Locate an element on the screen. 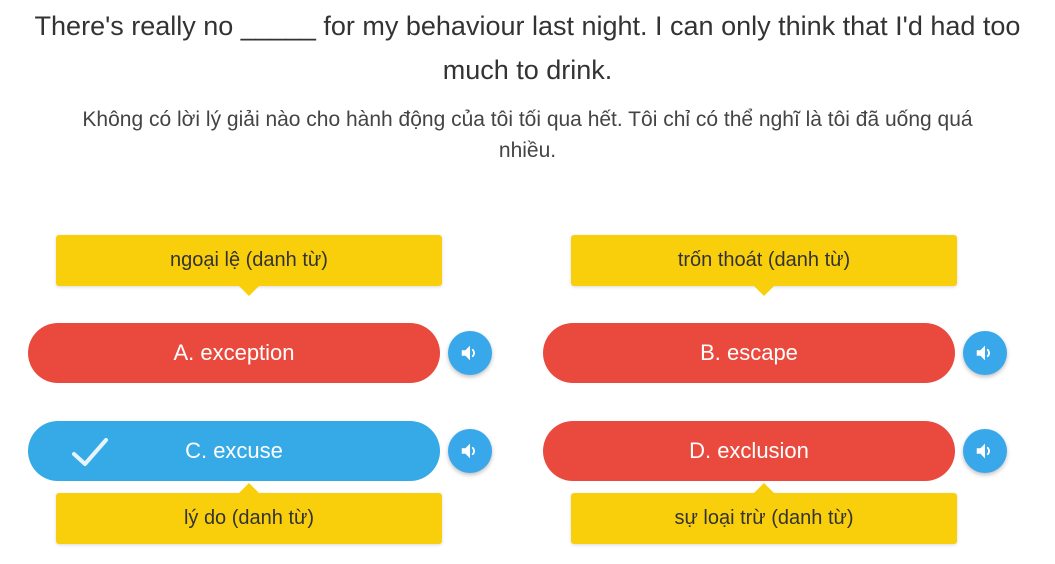 The image size is (1055, 564). option-c-audio-button is located at coordinates (470, 451).